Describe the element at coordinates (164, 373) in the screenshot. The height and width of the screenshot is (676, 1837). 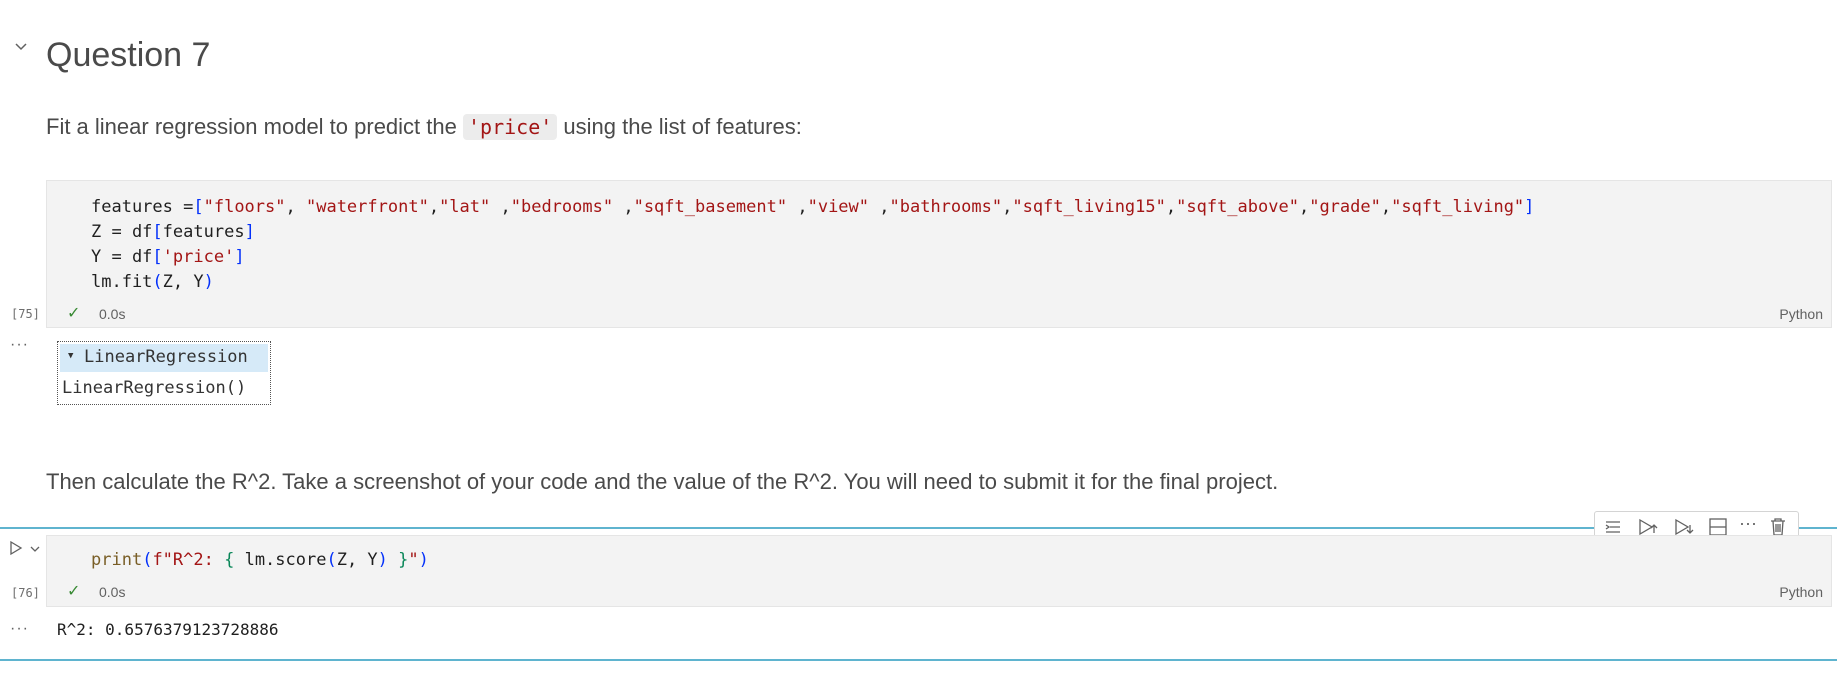
I see `estimator-widget: ▼ LinearRegression LinearRegression()` at that location.